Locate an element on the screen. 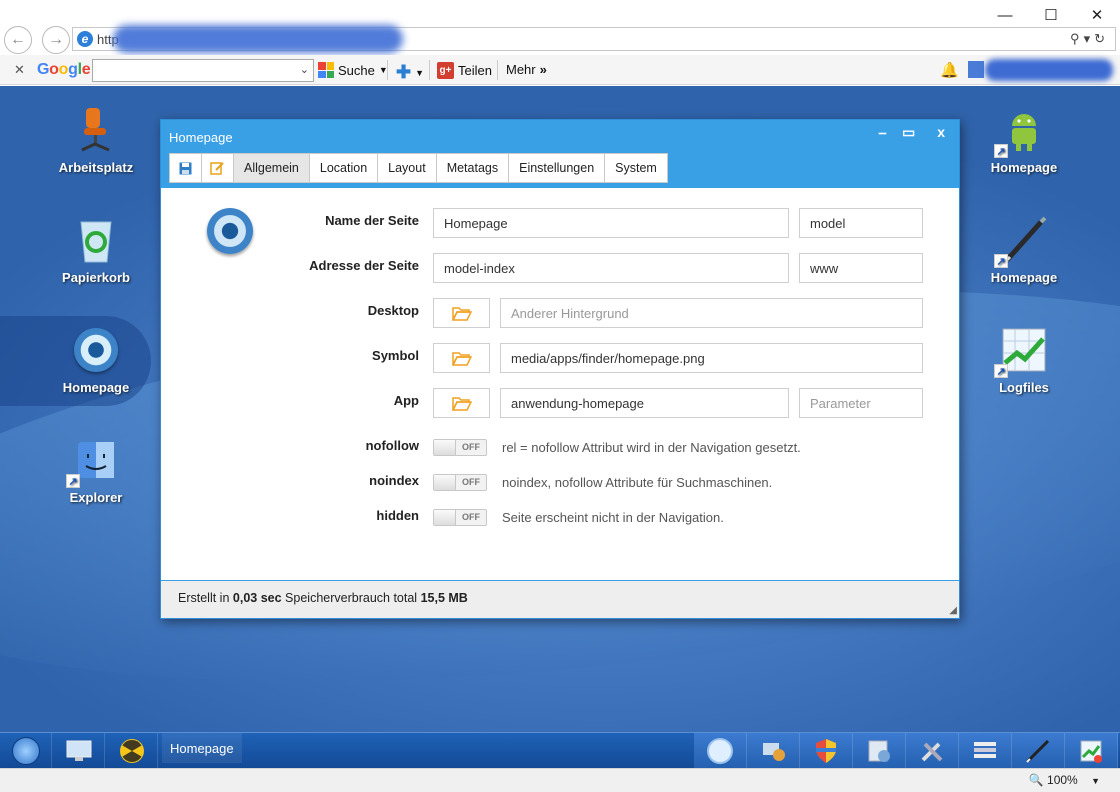  tray-settings-button is located at coordinates (879, 751).